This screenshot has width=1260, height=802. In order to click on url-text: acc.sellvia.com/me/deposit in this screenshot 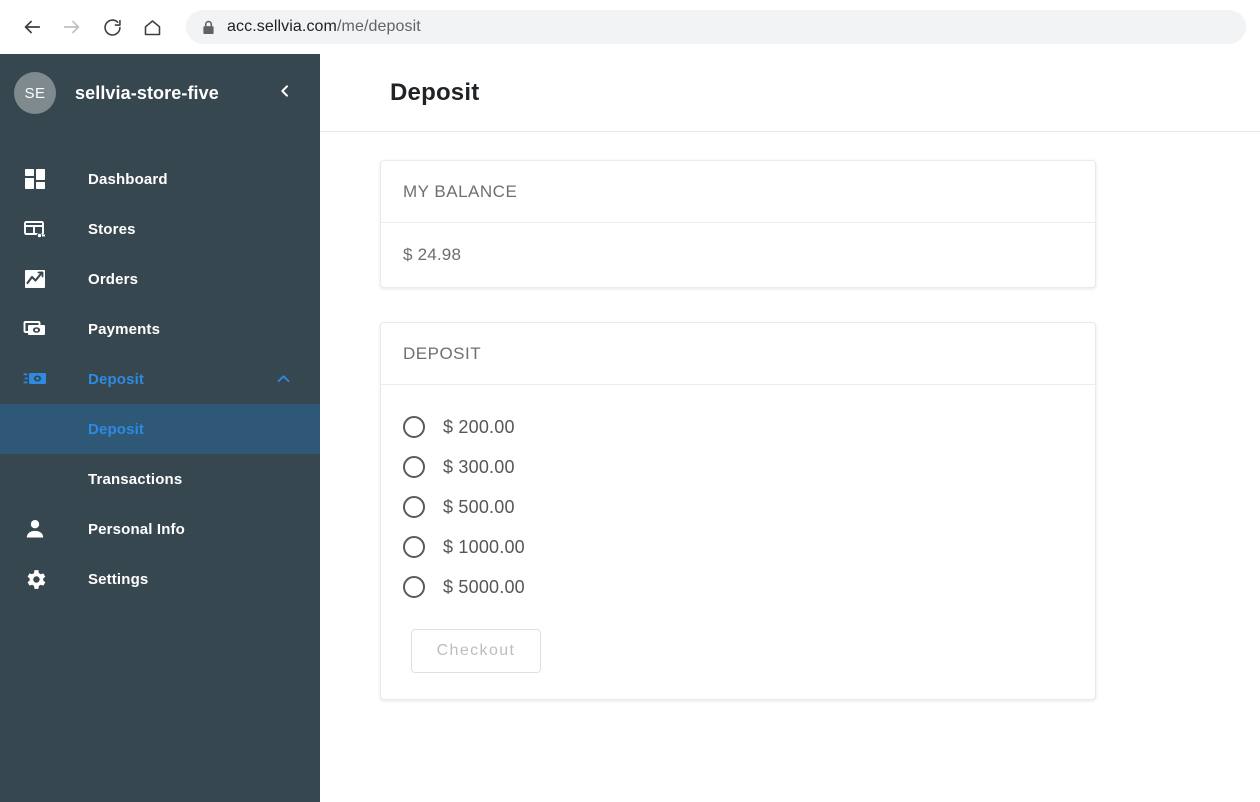, I will do `click(324, 27)`.